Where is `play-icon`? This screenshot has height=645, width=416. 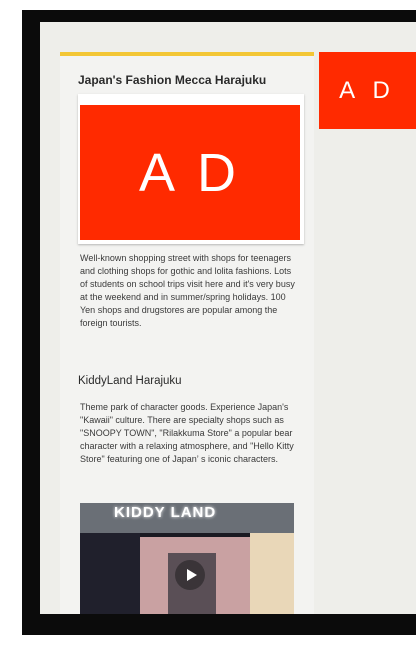
play-icon is located at coordinates (192, 575).